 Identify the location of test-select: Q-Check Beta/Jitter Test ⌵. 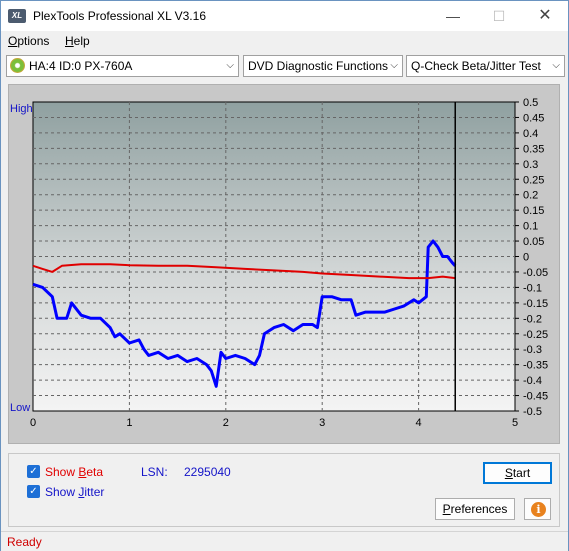
(485, 66).